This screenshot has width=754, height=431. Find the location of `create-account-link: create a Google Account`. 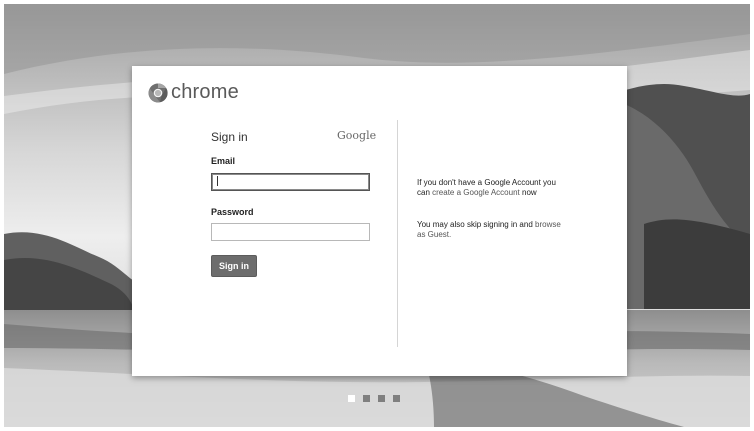

create-account-link: create a Google Account is located at coordinates (476, 192).